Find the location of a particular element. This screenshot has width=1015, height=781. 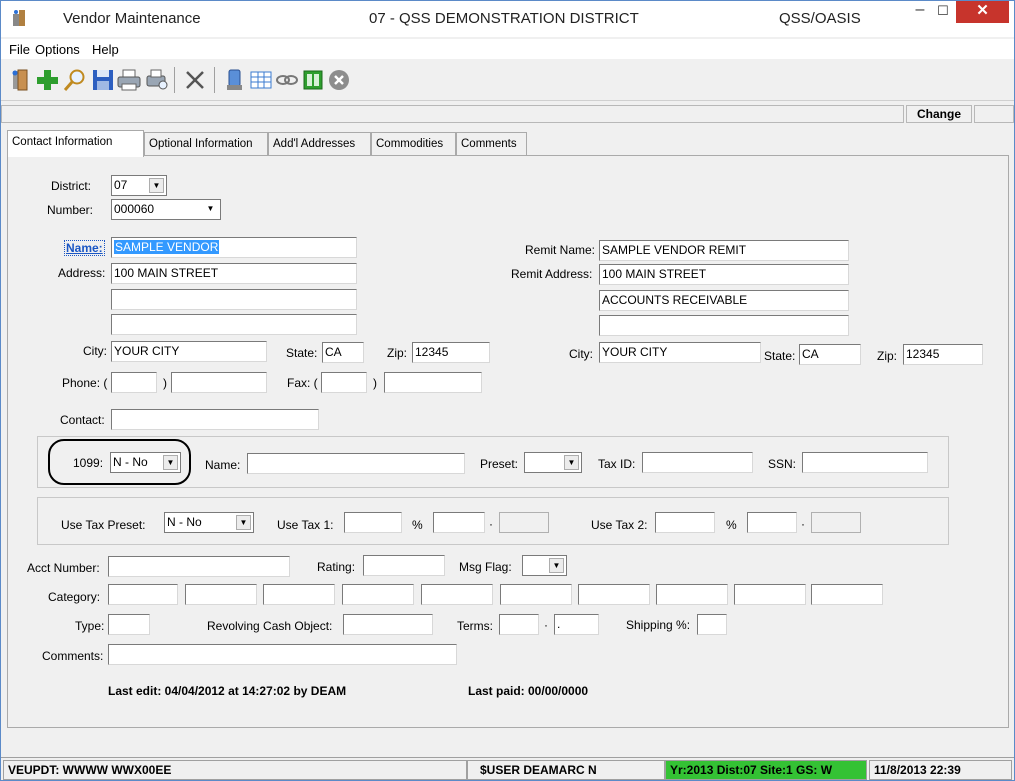

use-tax-preset-select: N - No ▼ is located at coordinates (209, 522).